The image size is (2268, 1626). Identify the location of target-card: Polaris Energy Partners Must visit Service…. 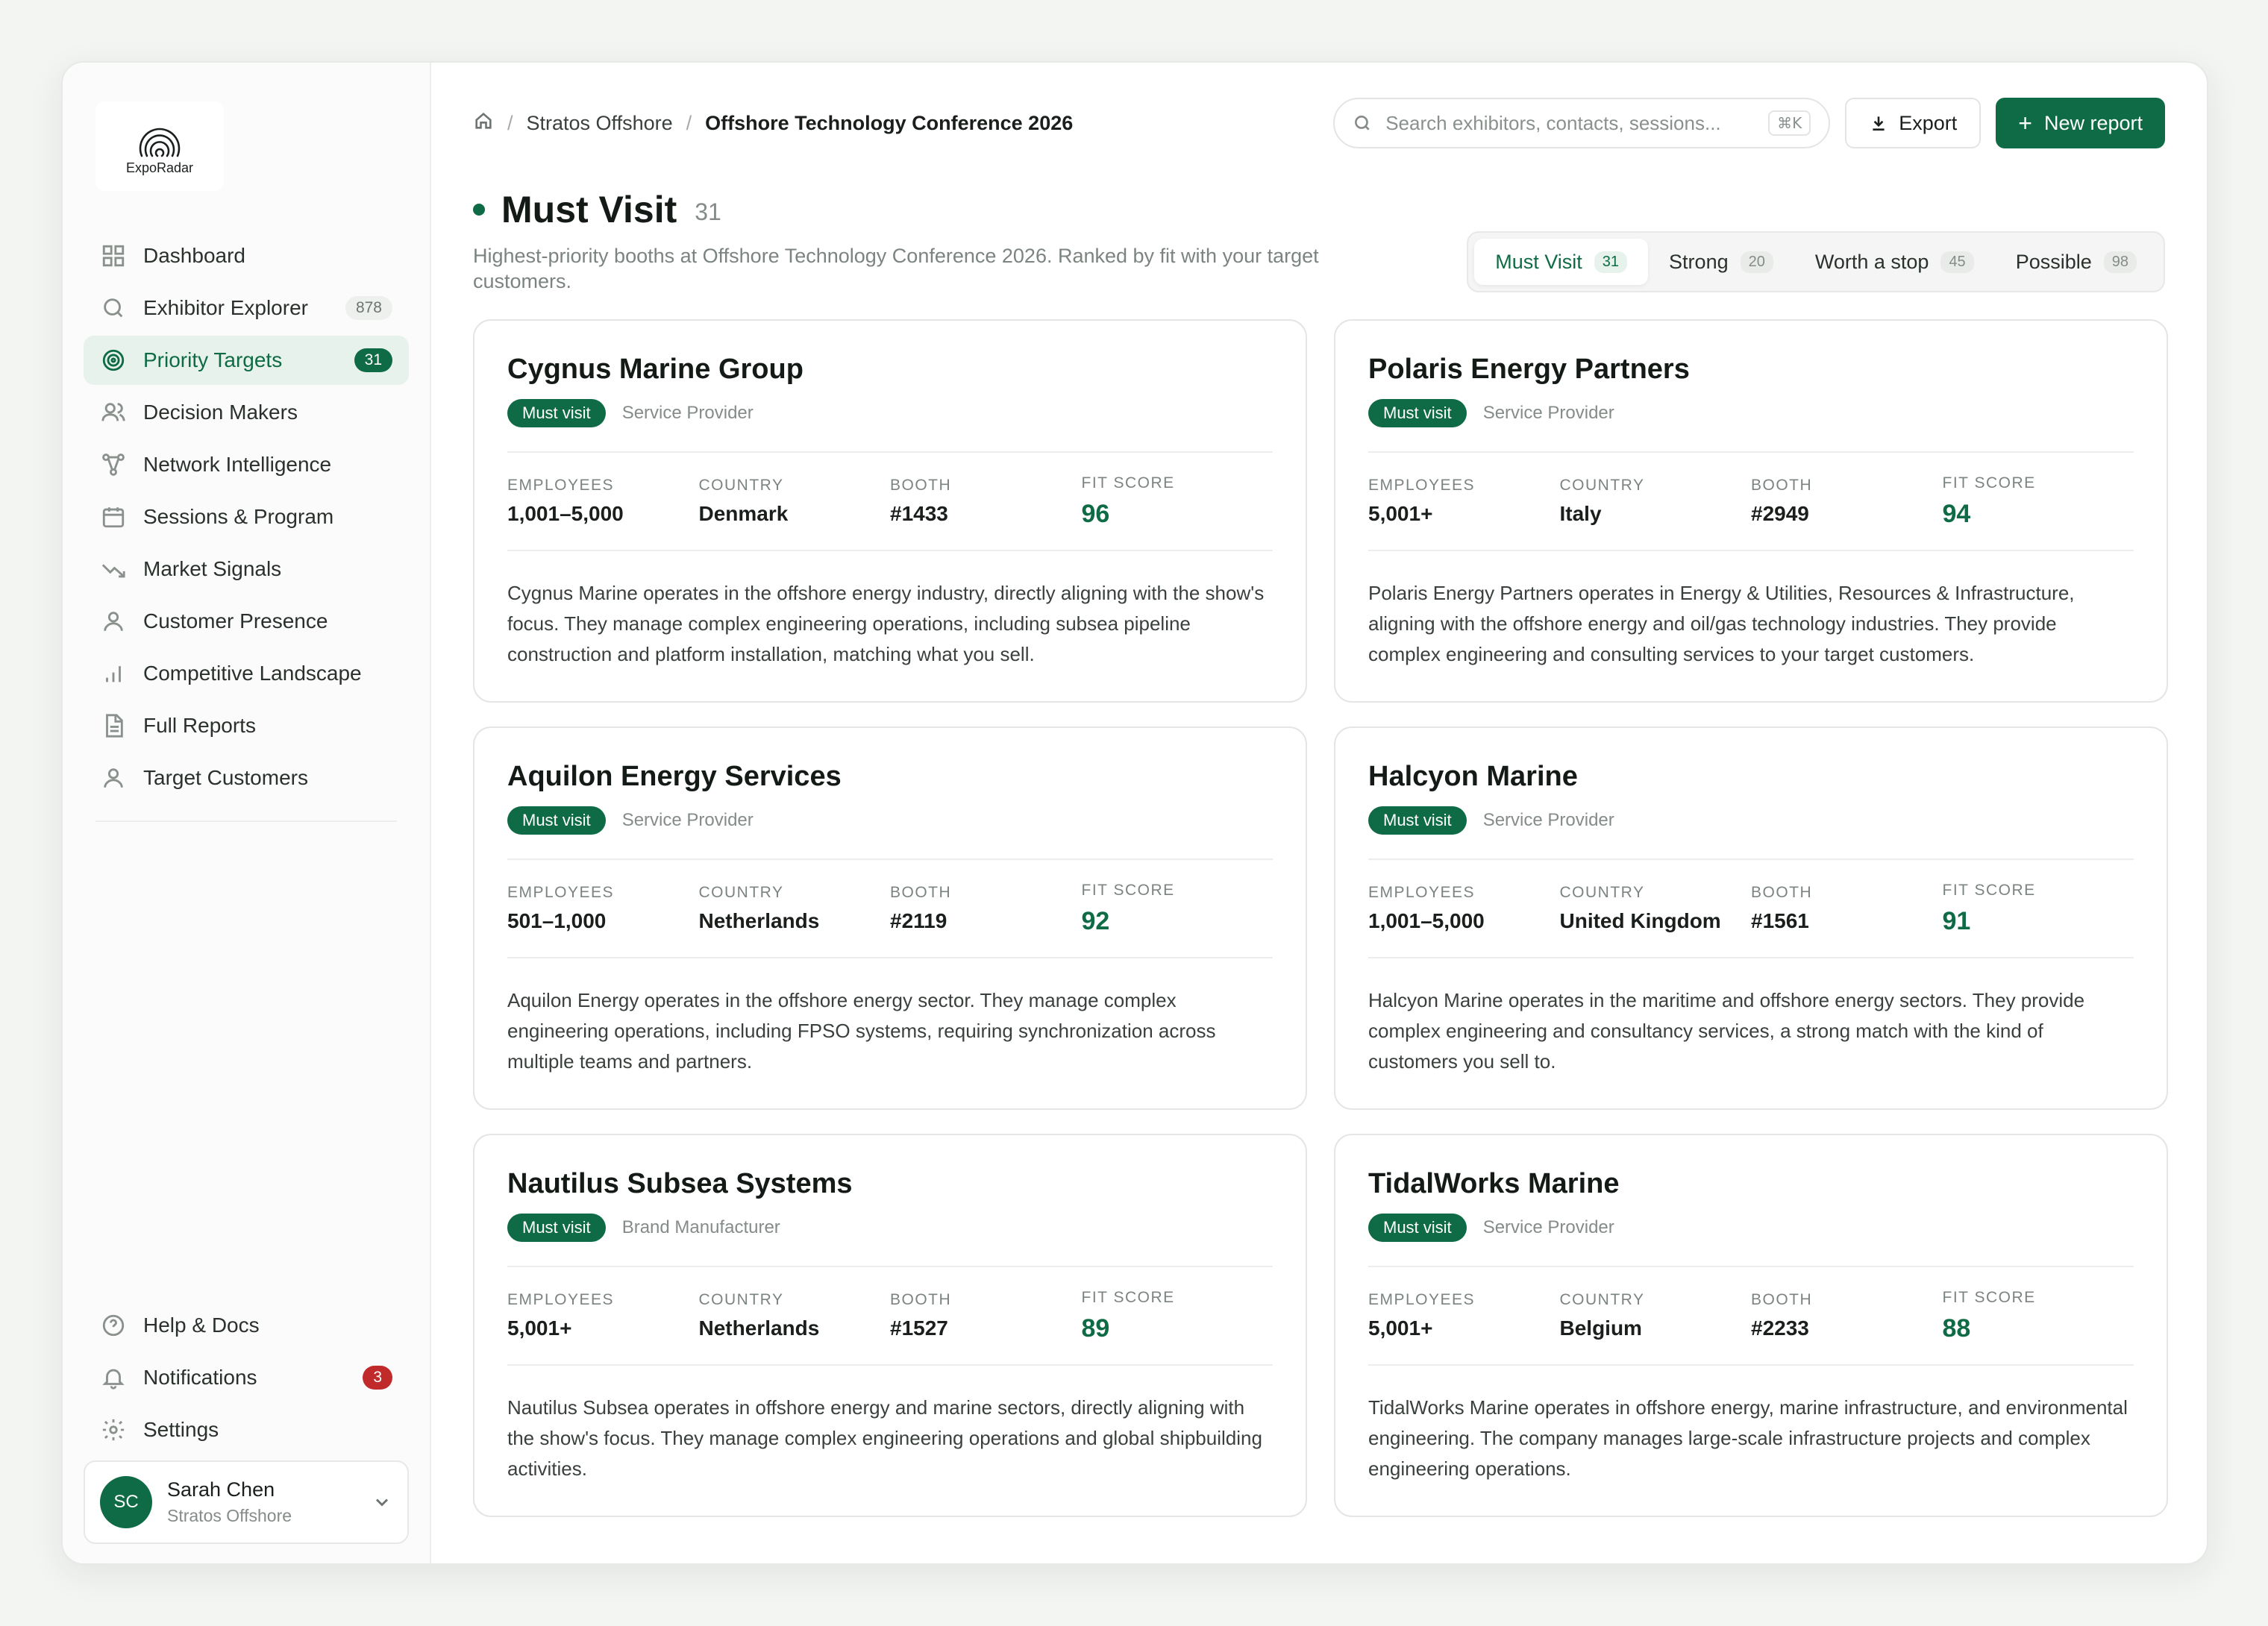
(1751, 511).